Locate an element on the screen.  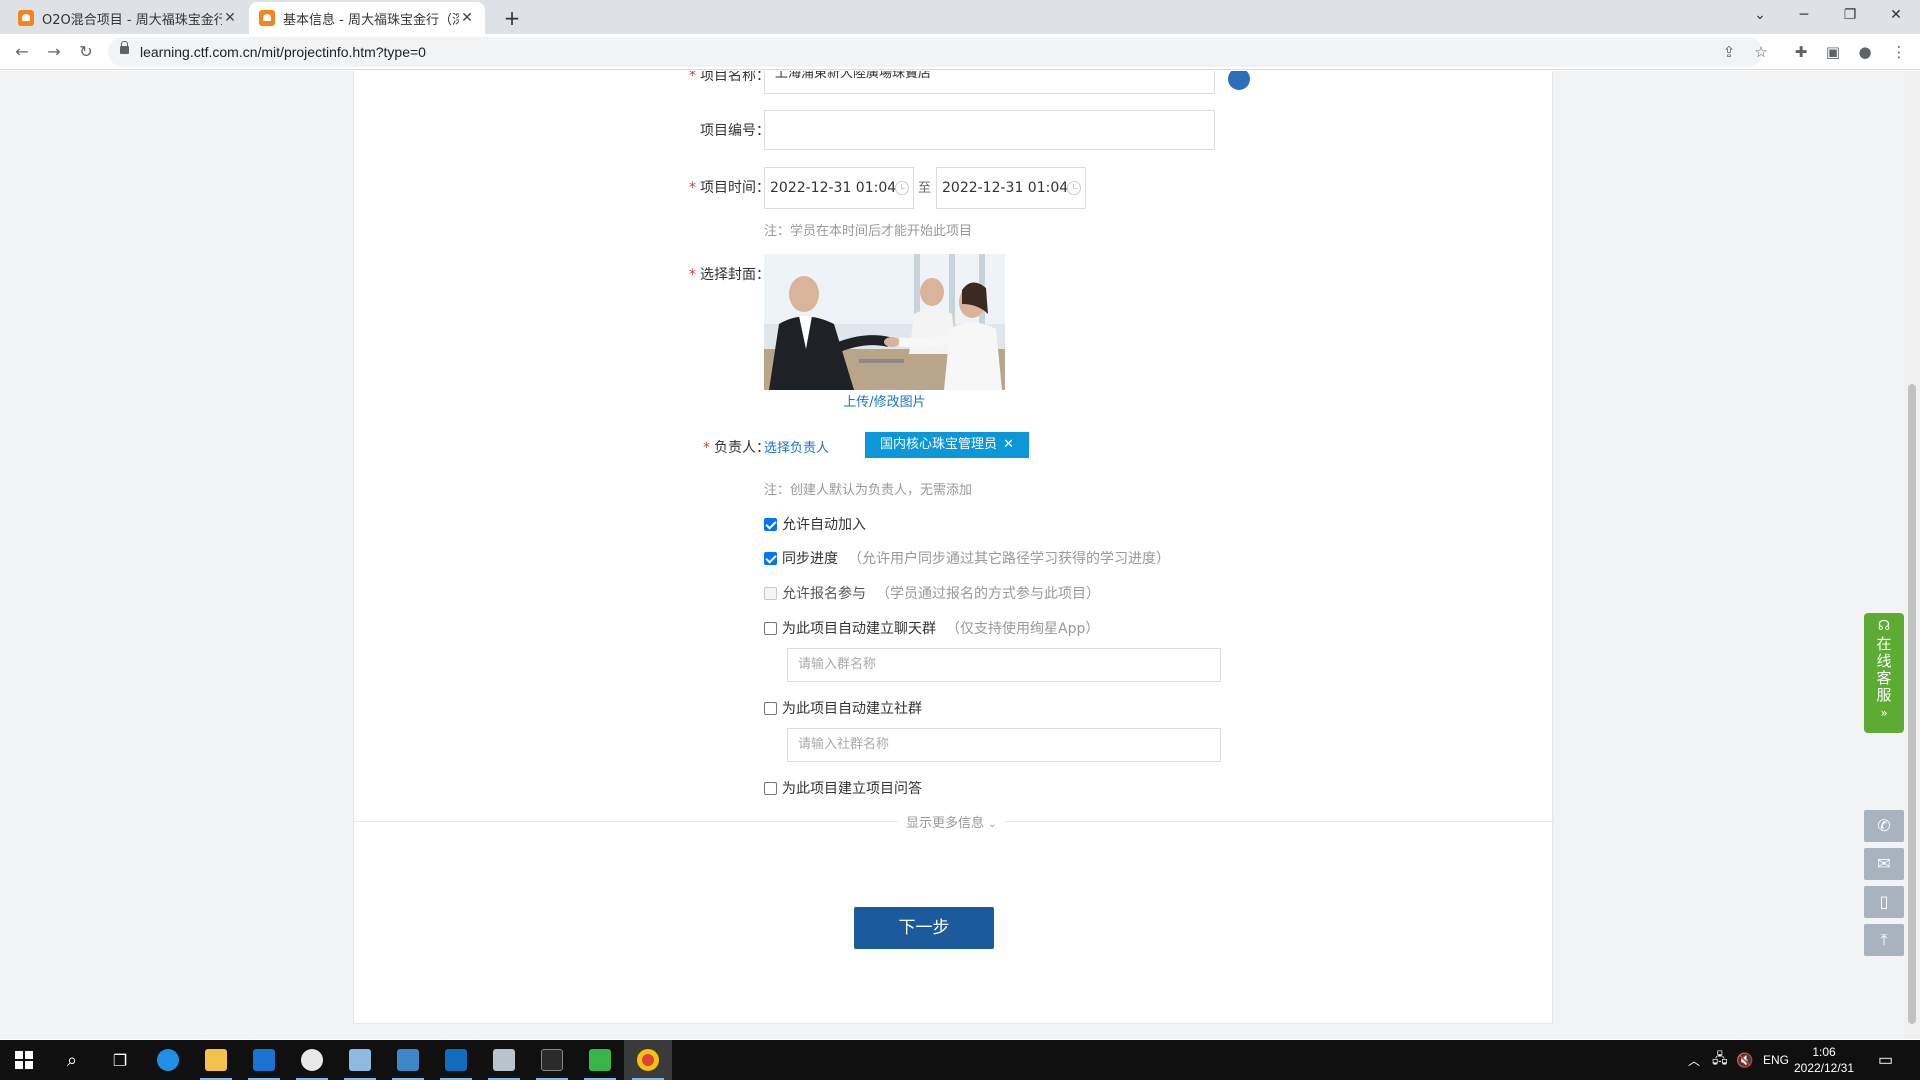
wechat-icon: ✆ is located at coordinates (1884, 826).